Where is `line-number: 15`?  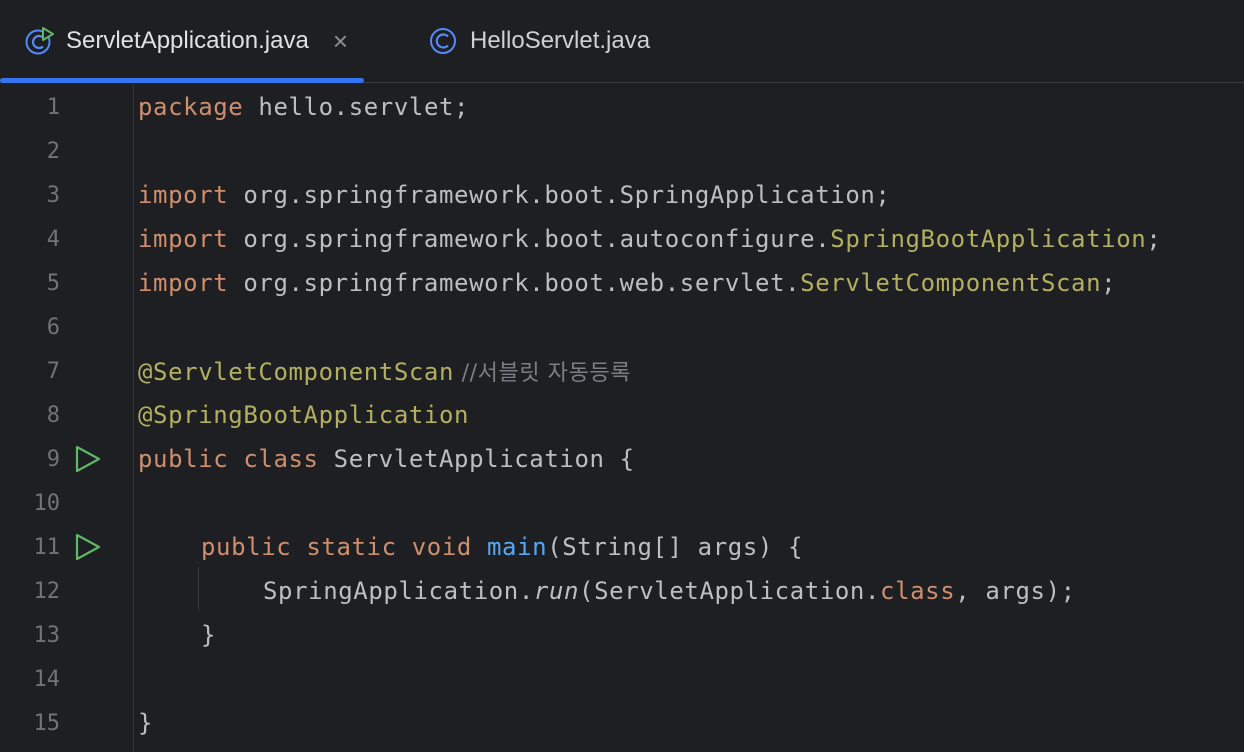 line-number: 15 is located at coordinates (47, 723).